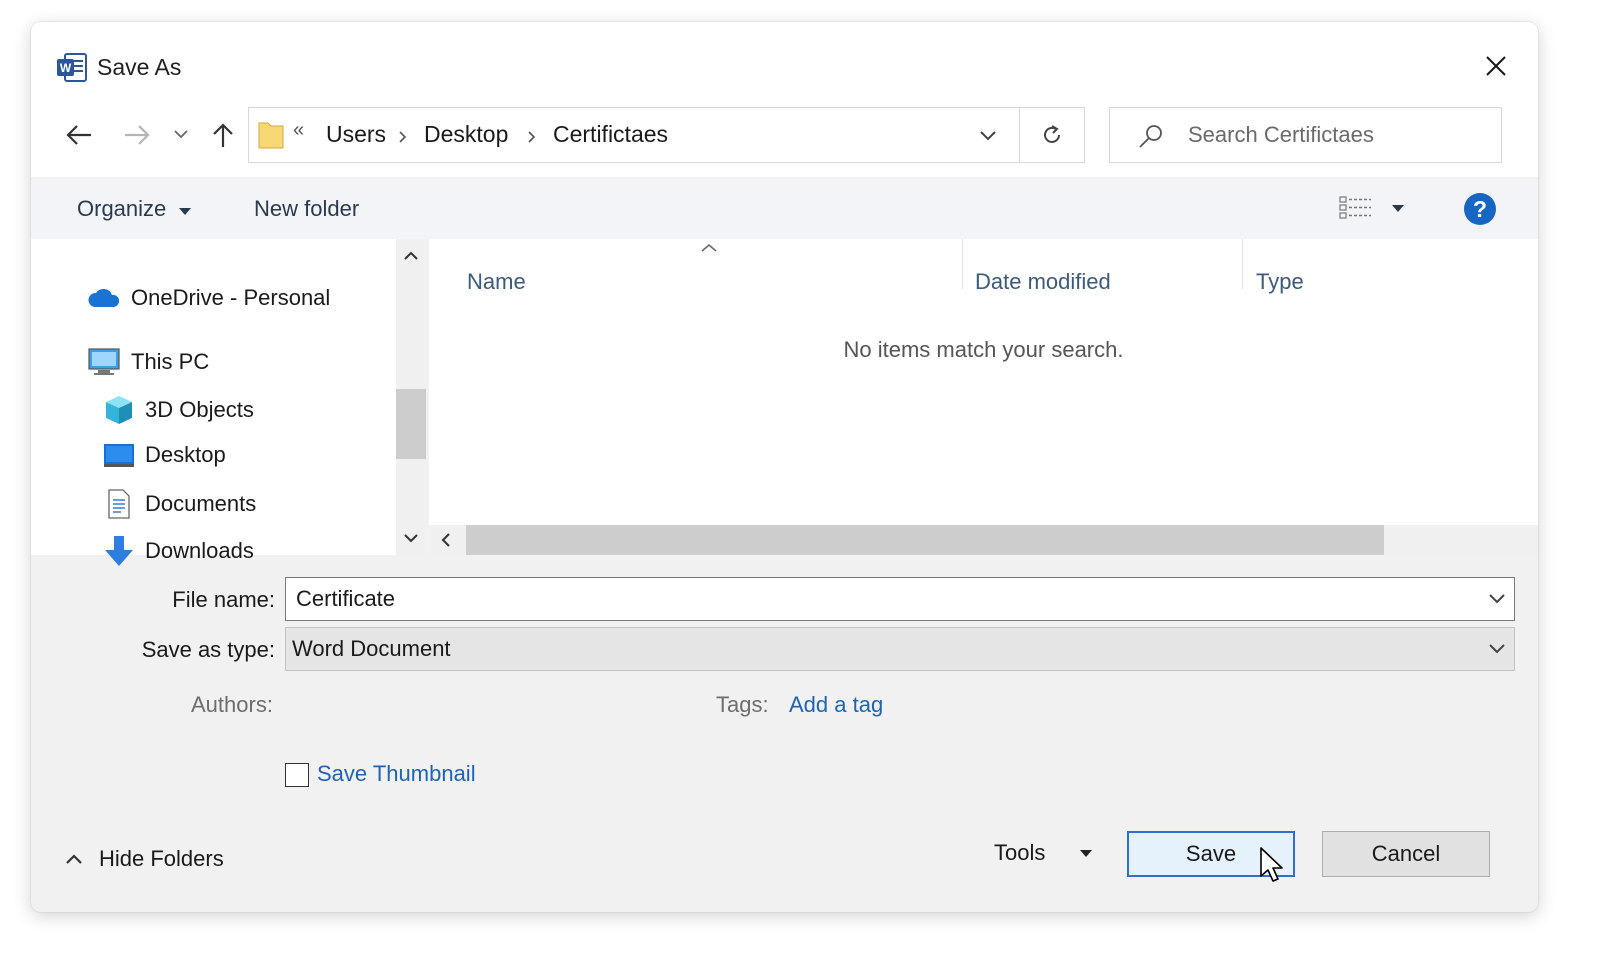  I want to click on back-button, so click(79, 135).